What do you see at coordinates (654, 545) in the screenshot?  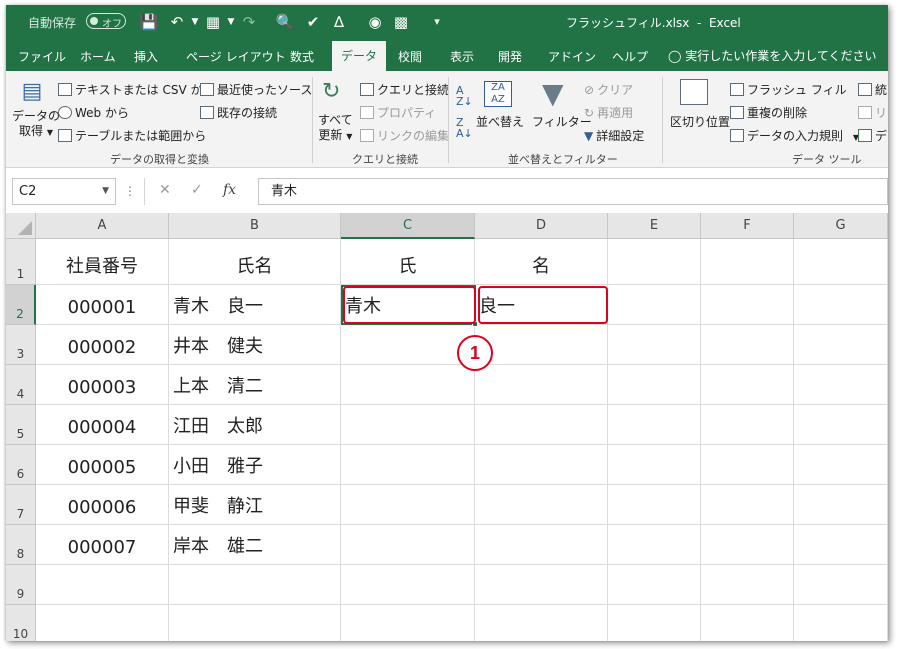 I see `cell-e8` at bounding box center [654, 545].